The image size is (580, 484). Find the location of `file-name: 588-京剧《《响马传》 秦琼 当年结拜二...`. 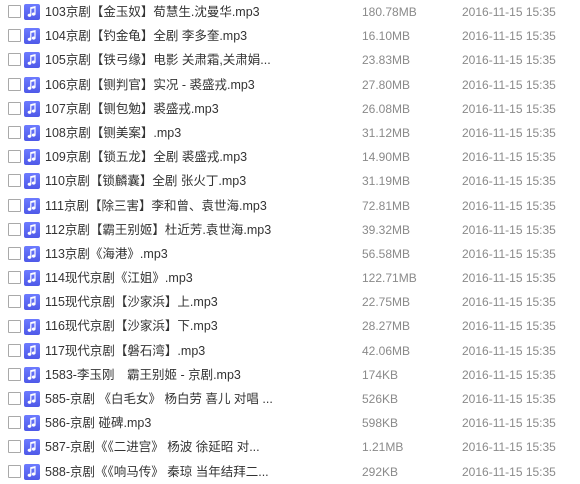

file-name: 588-京剧《《响马传》 秦琼 当年结拜二... is located at coordinates (157, 472).